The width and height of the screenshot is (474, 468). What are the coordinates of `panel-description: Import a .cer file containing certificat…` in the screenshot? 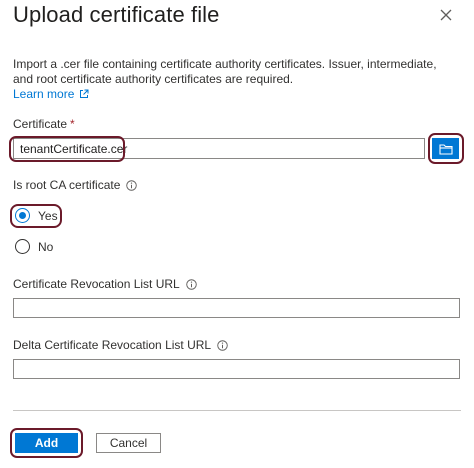 It's located at (225, 71).